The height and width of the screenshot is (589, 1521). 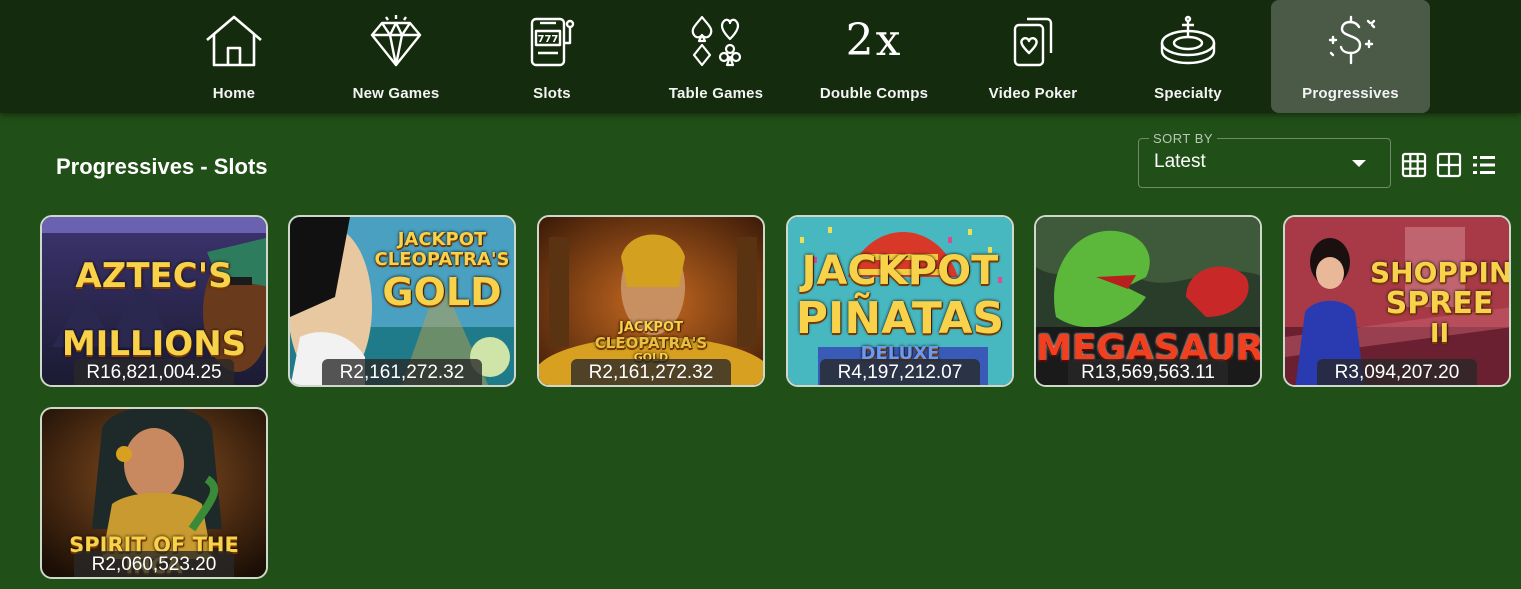 I want to click on nav-item-new-games: New Games, so click(x=396, y=56).